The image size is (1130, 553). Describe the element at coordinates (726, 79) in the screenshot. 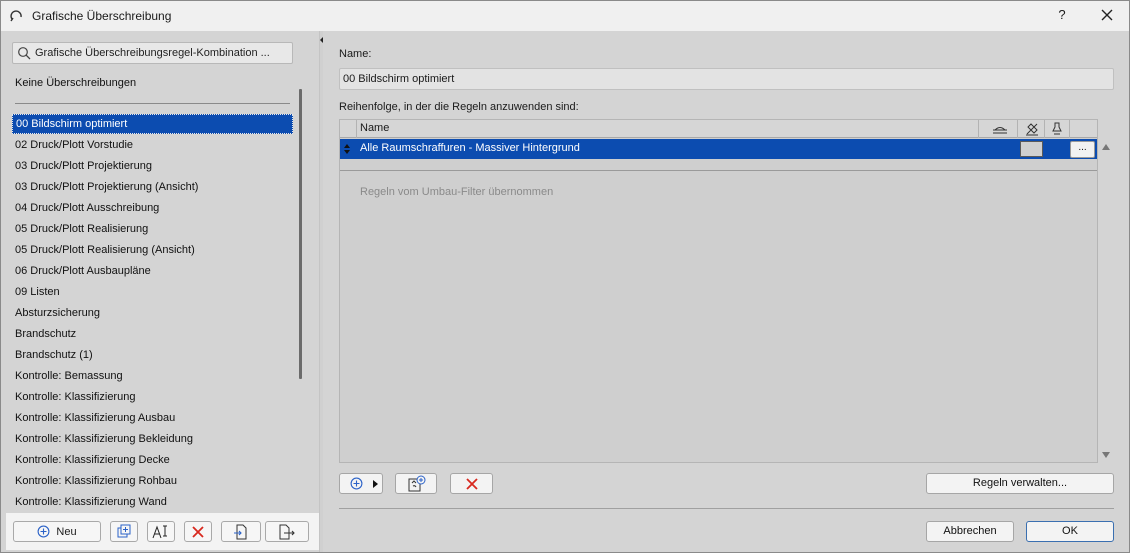

I see `name-input: 00 Bildschirm optimiert` at that location.